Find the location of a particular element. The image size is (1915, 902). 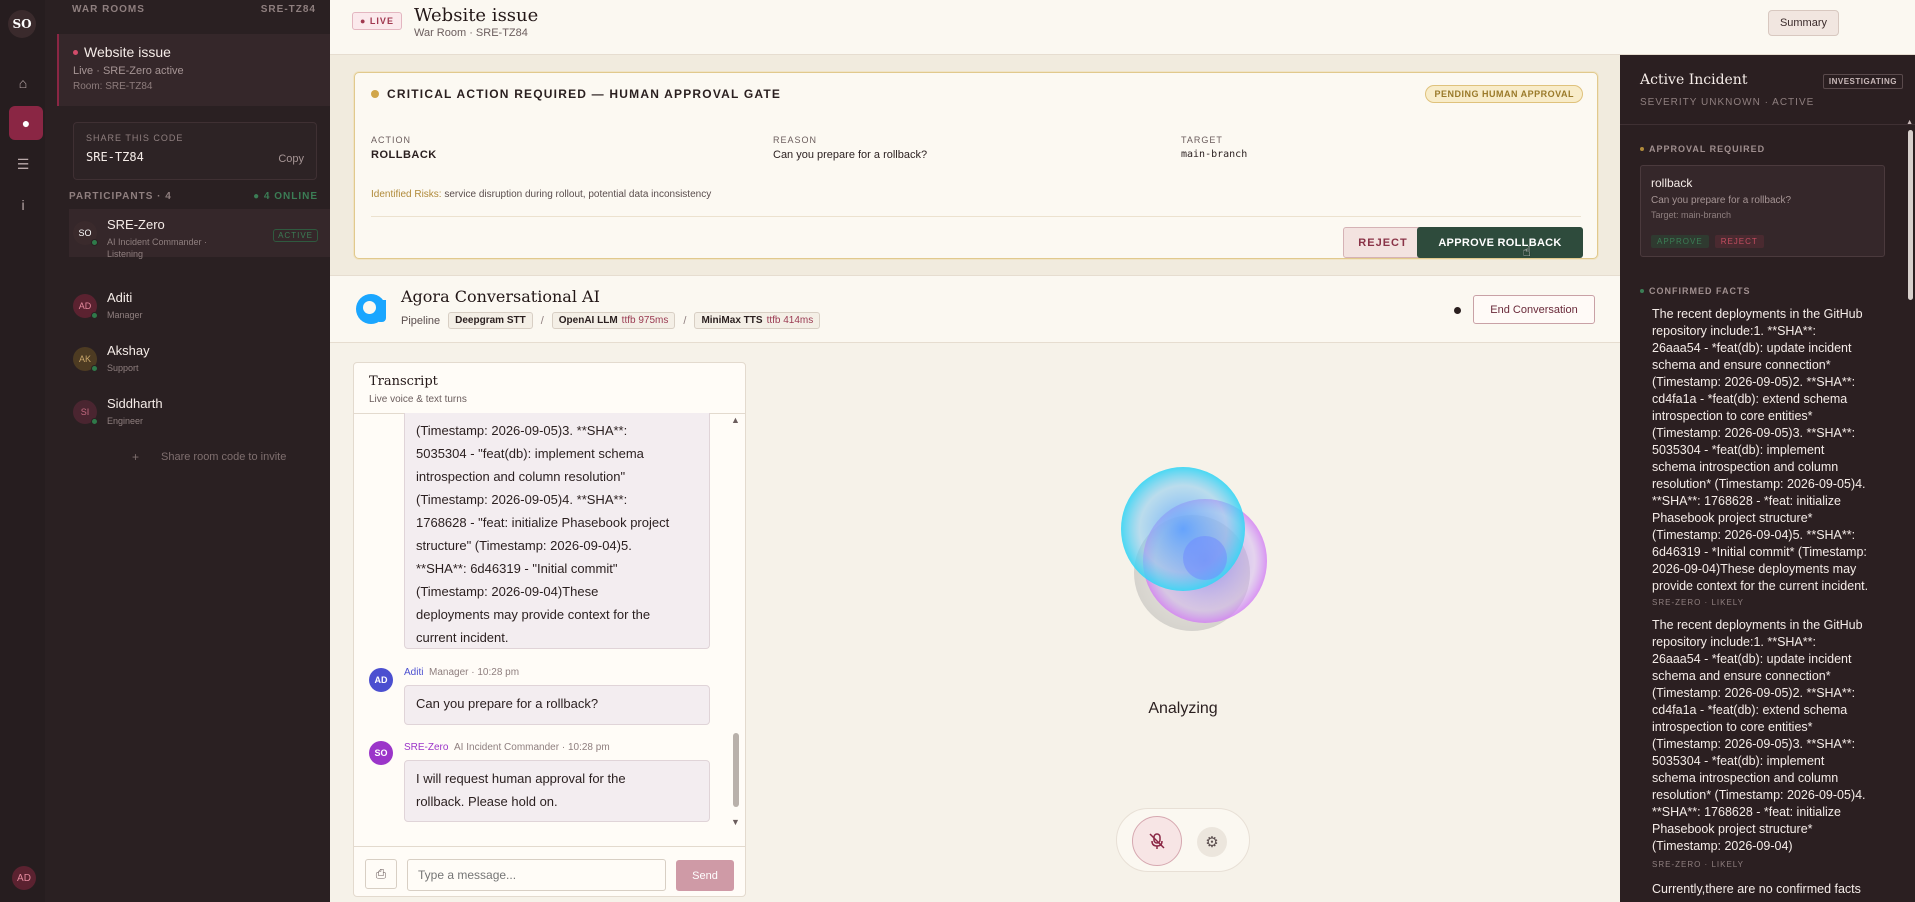

scroll-thumb is located at coordinates (736, 770).